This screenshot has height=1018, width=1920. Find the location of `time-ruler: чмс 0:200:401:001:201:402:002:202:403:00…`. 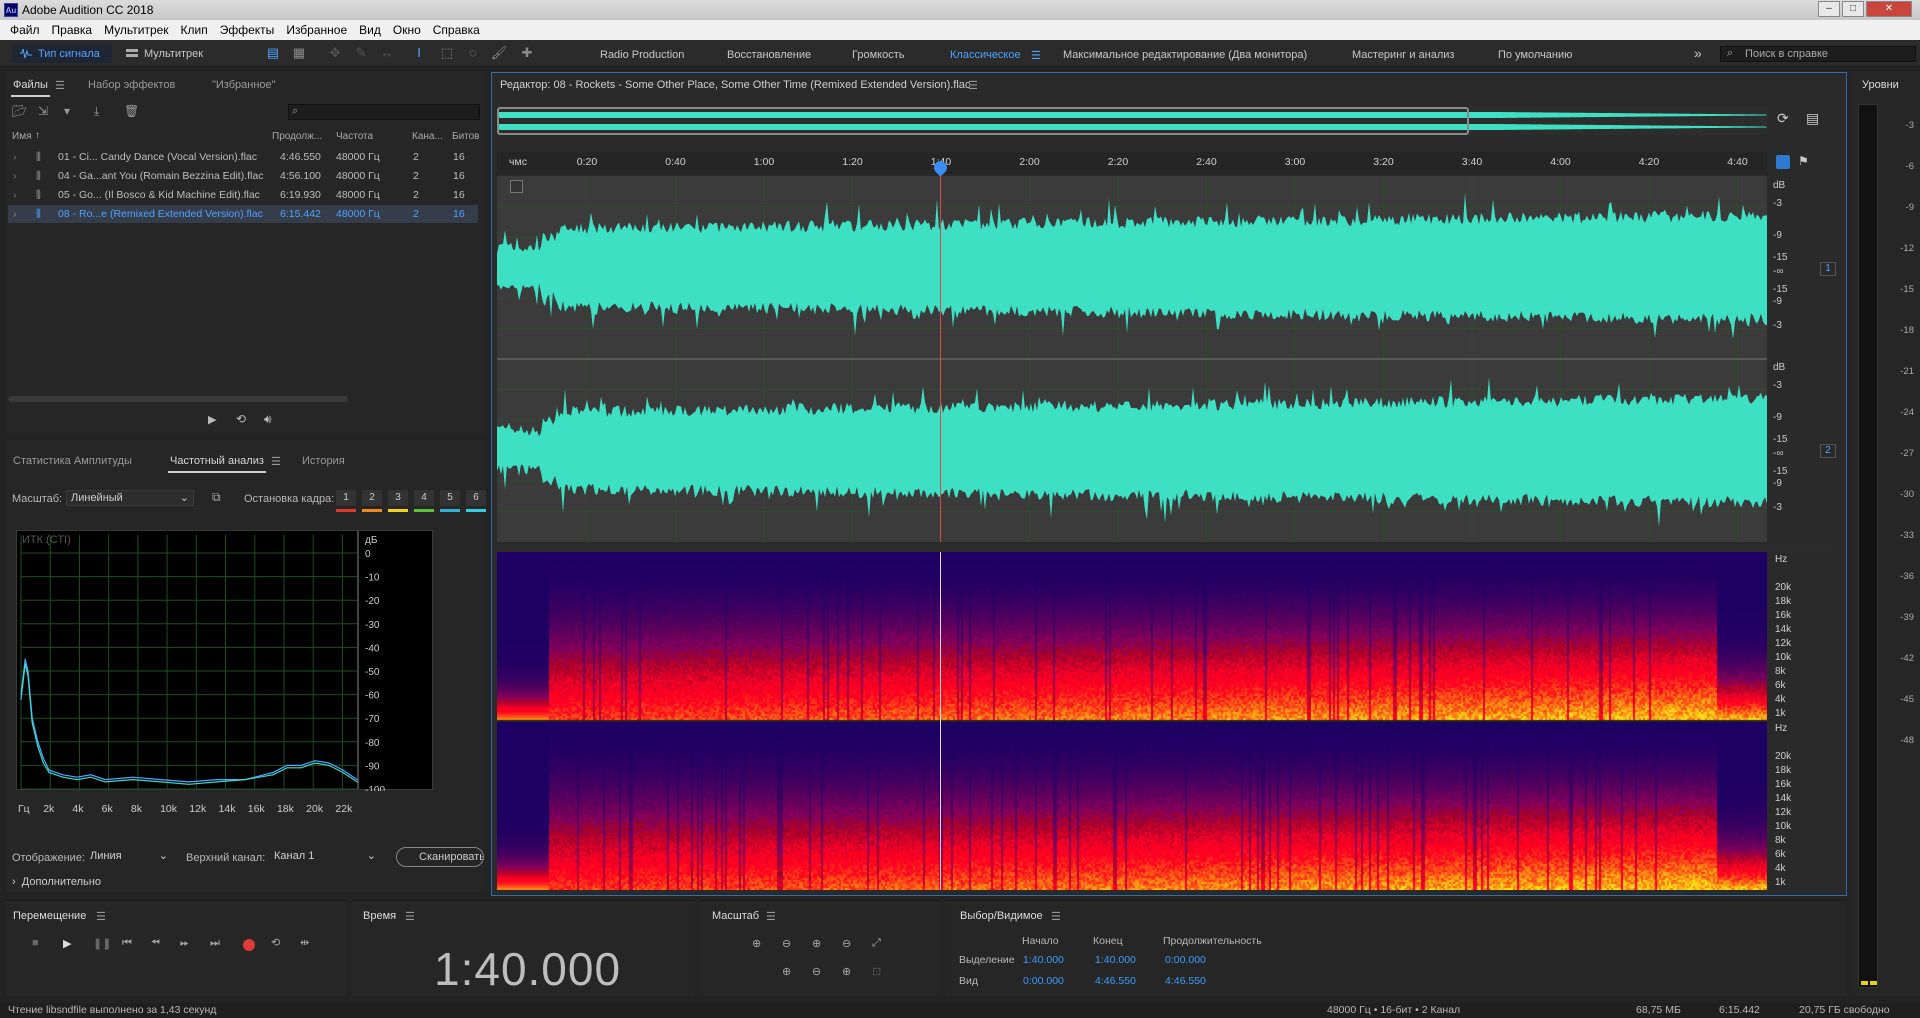

time-ruler: чмс 0:200:401:001:201:402:002:202:403:00… is located at coordinates (1132, 163).